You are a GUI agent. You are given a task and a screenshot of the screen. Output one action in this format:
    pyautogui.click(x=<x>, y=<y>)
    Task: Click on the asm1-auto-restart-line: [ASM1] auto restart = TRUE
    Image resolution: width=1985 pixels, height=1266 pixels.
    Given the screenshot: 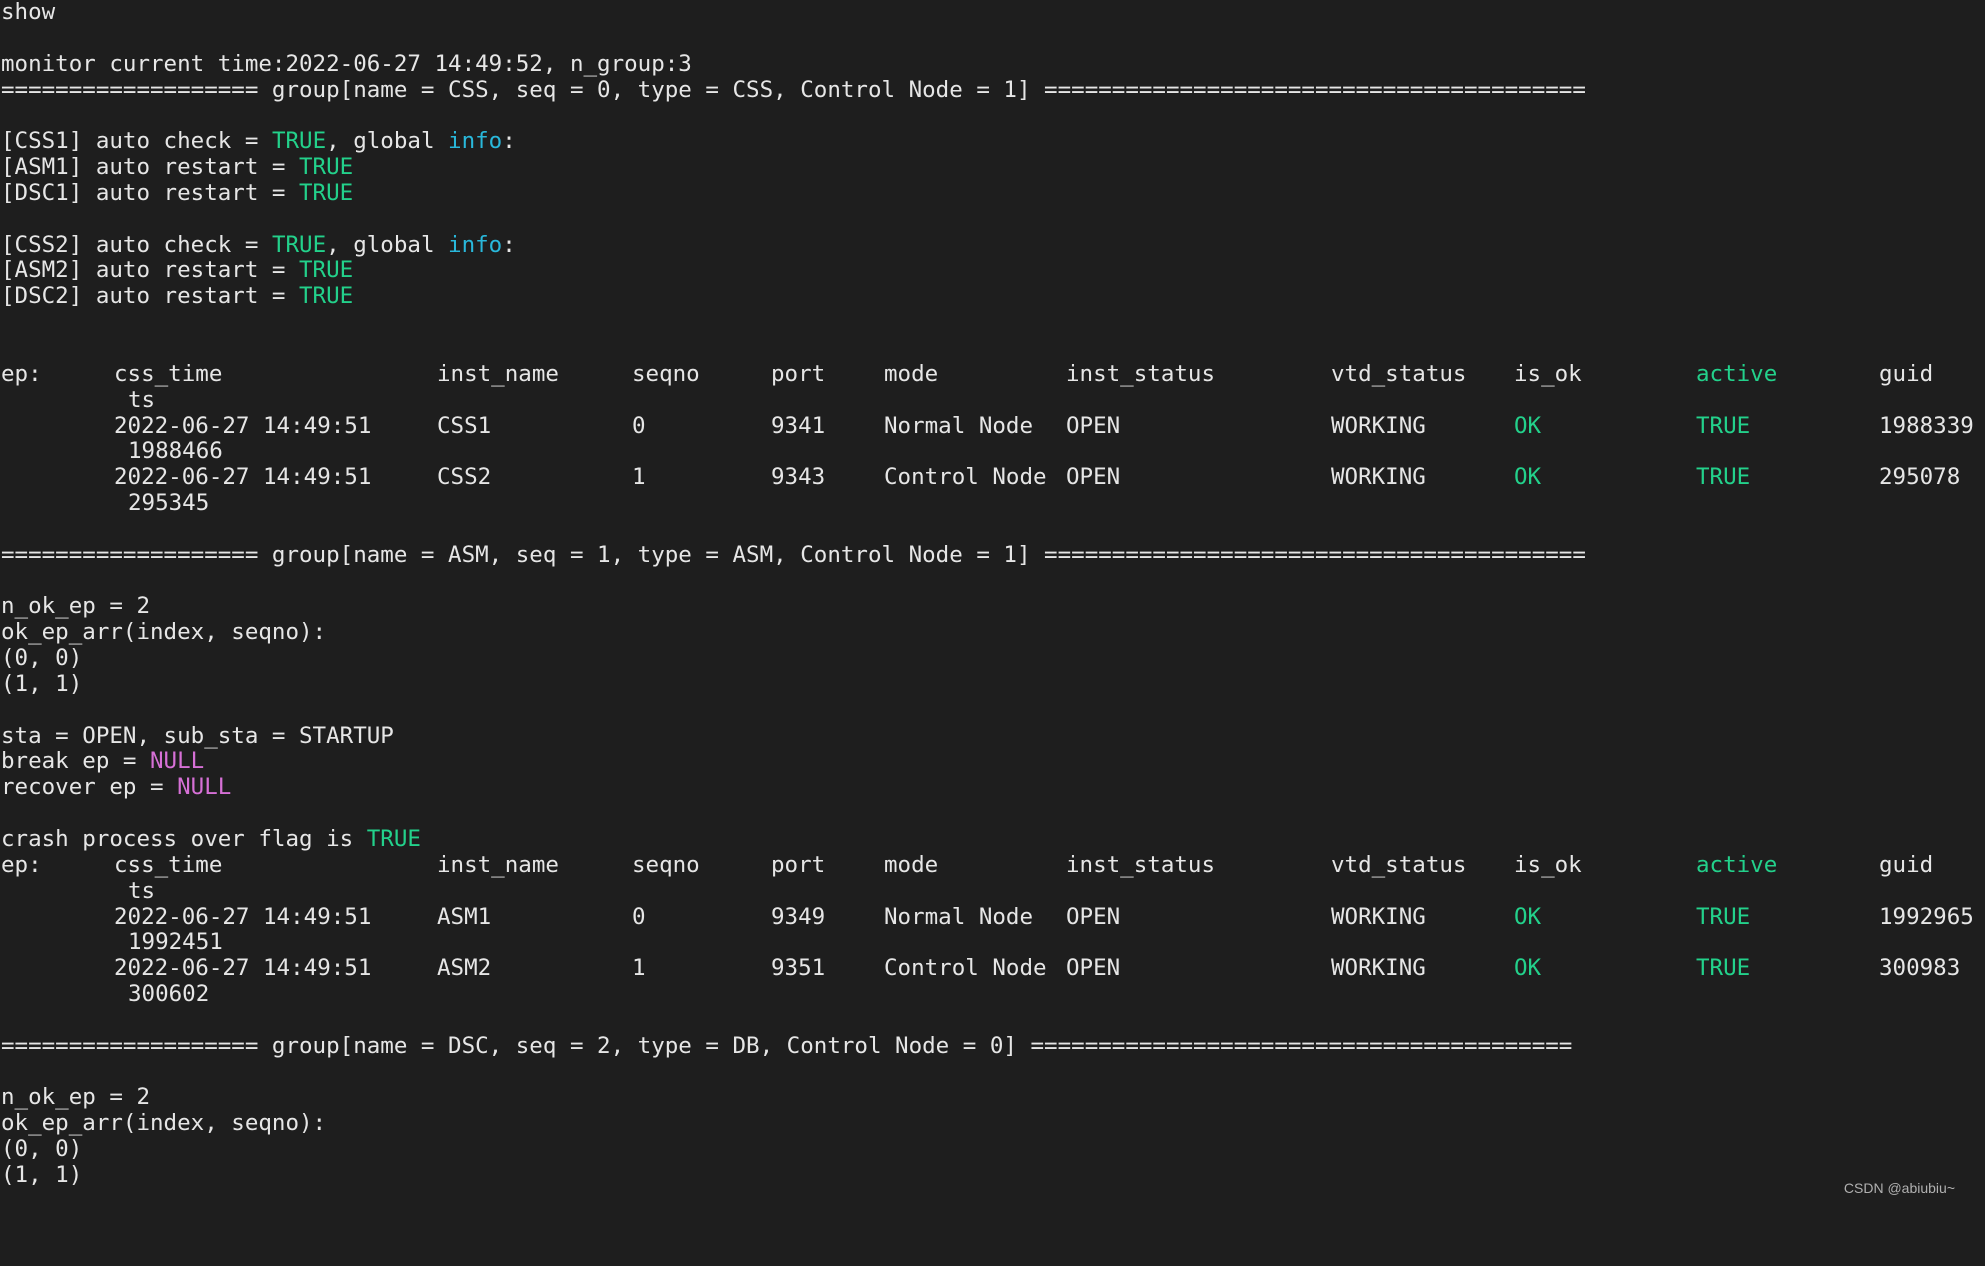 What is the action you would take?
    pyautogui.click(x=993, y=167)
    